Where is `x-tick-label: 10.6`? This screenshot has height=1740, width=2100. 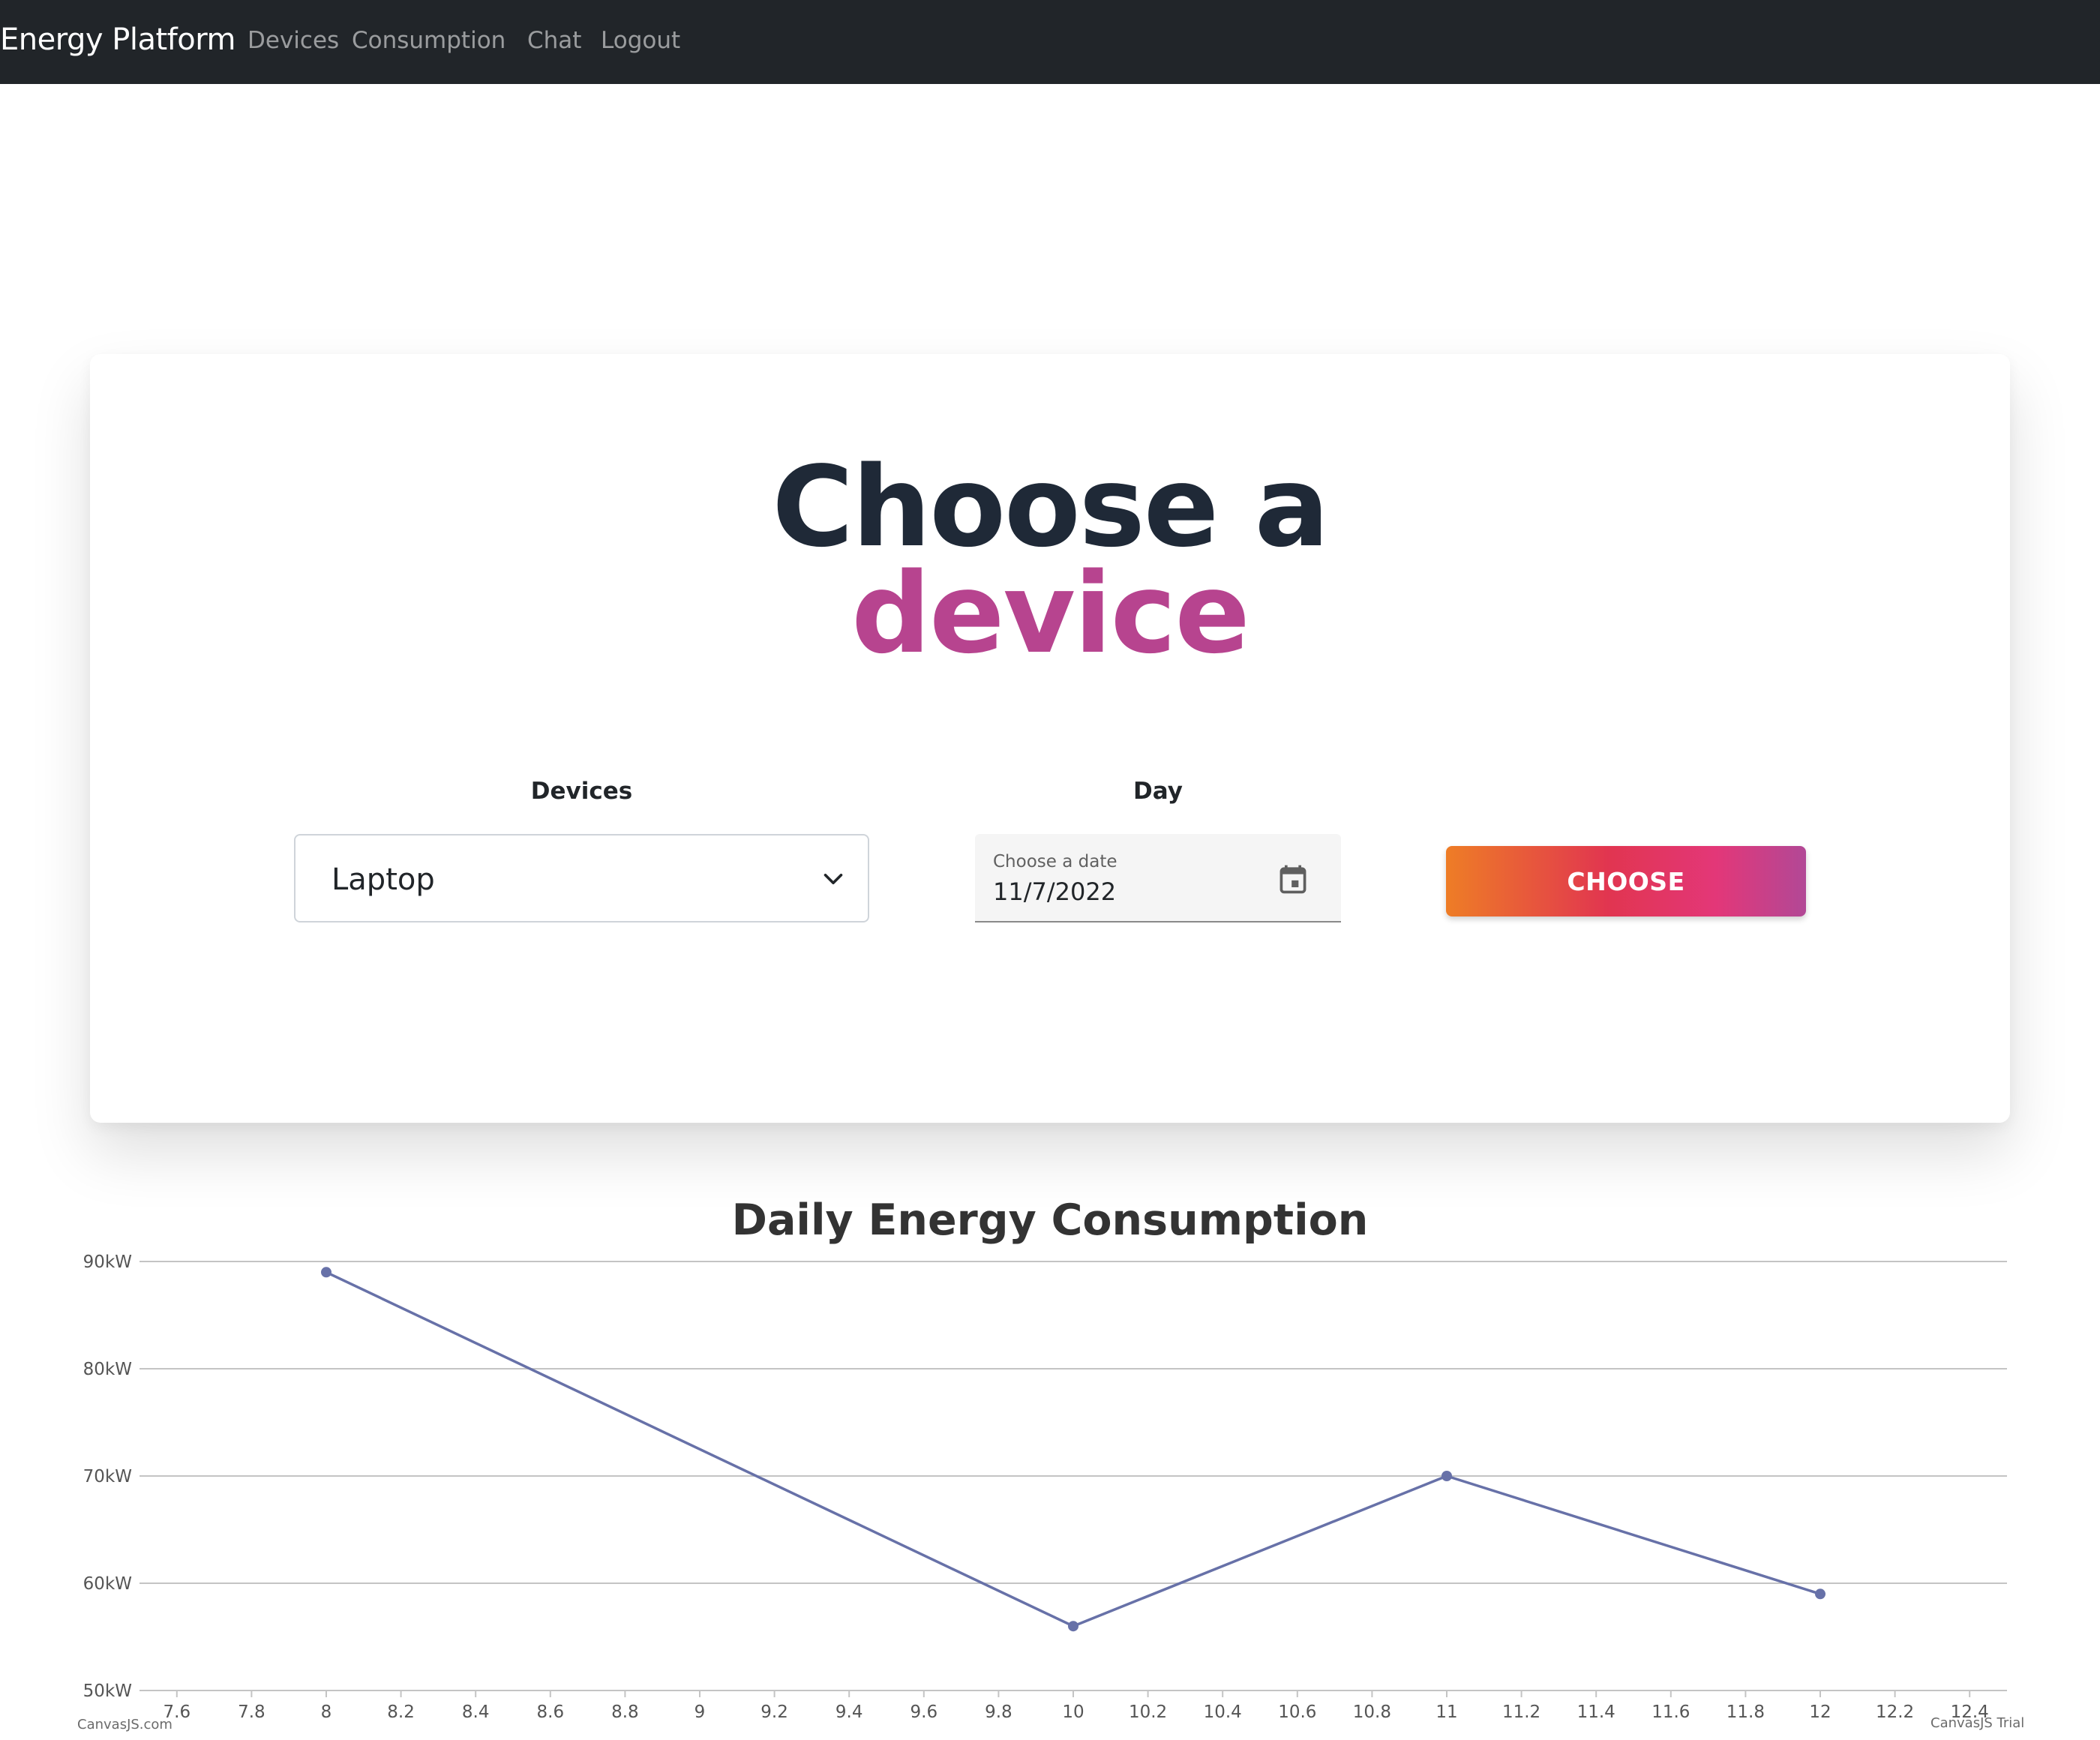
x-tick-label: 10.6 is located at coordinates (1297, 1712).